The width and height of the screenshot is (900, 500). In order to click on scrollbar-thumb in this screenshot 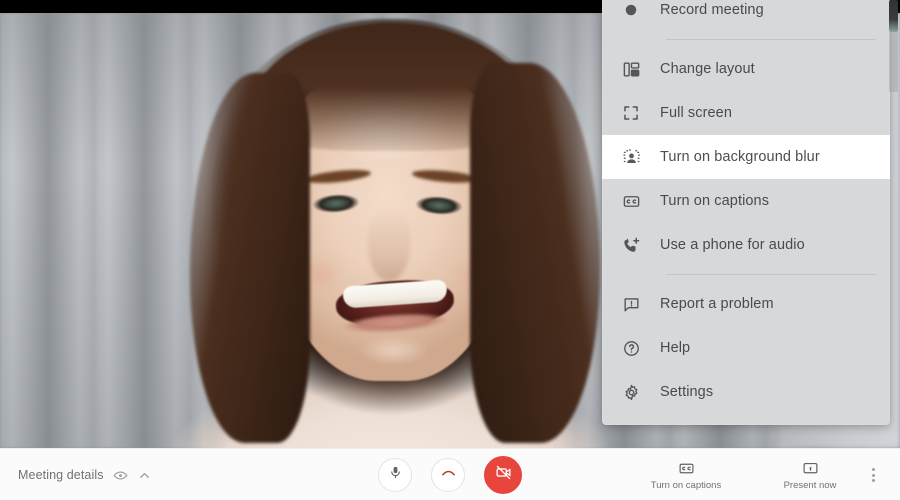, I will do `click(893, 16)`.